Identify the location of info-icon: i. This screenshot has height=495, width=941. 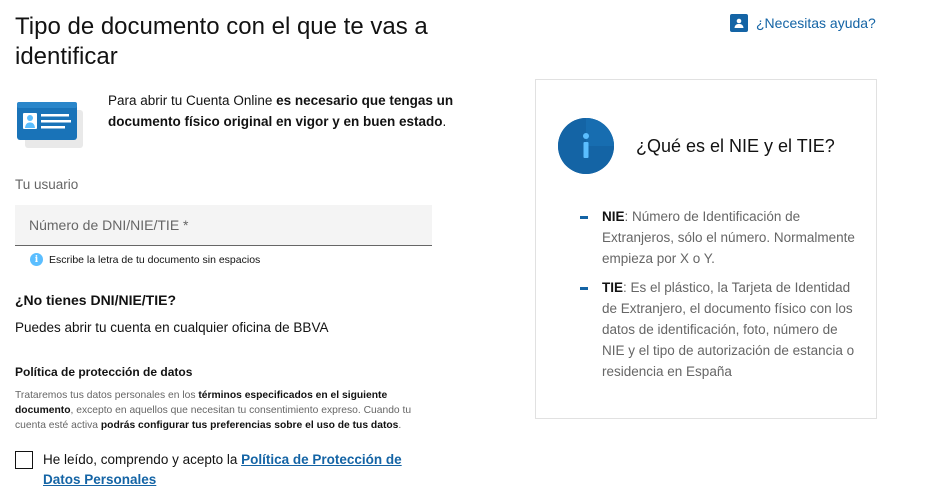
(36, 259).